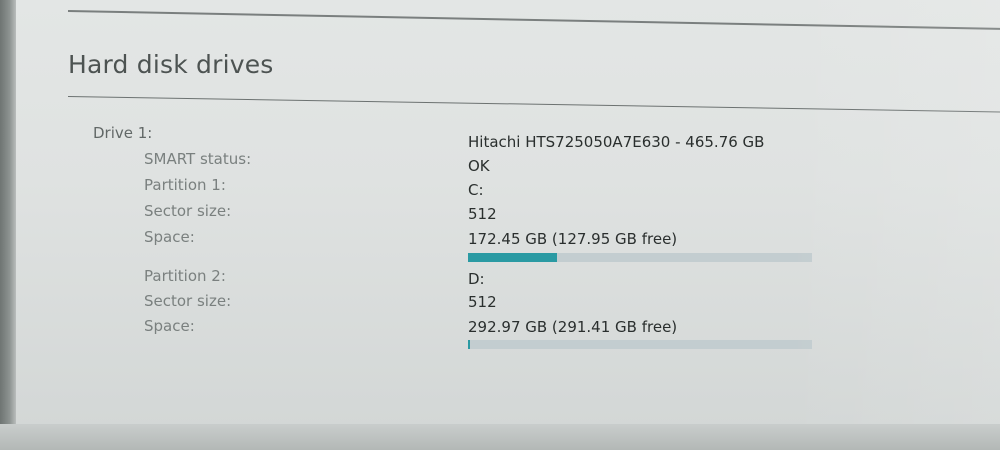 The width and height of the screenshot is (1000, 450). What do you see at coordinates (640, 344) in the screenshot?
I see `partition-2-usage-bar` at bounding box center [640, 344].